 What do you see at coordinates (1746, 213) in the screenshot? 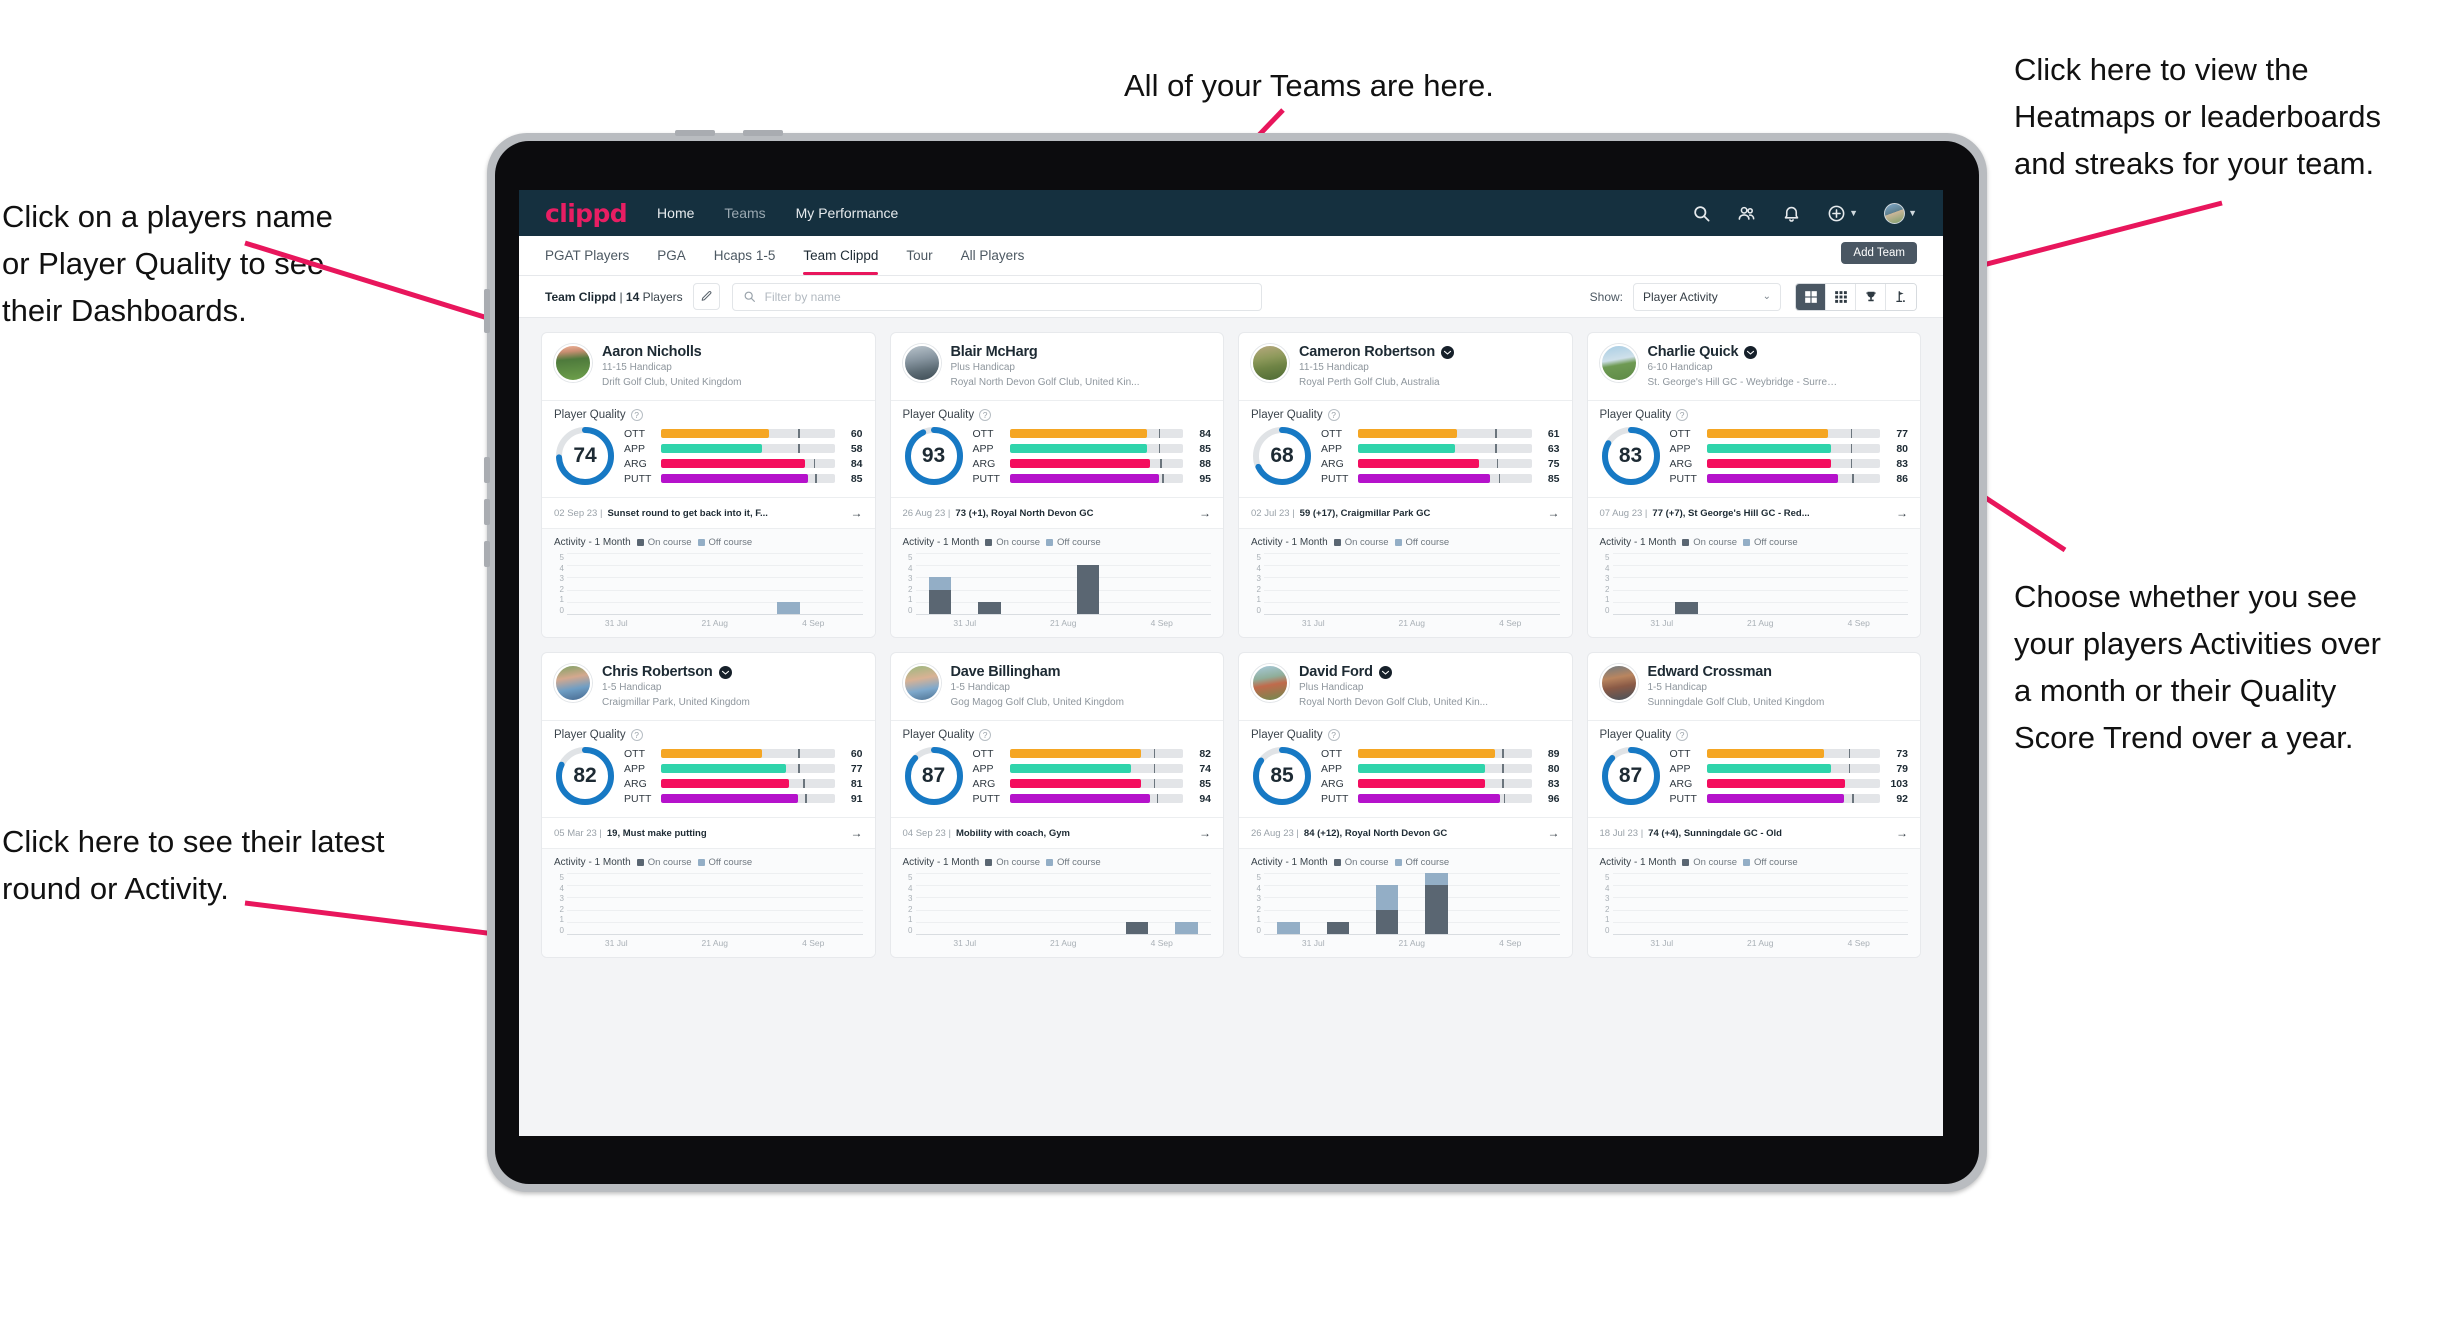
I see `people-icon` at bounding box center [1746, 213].